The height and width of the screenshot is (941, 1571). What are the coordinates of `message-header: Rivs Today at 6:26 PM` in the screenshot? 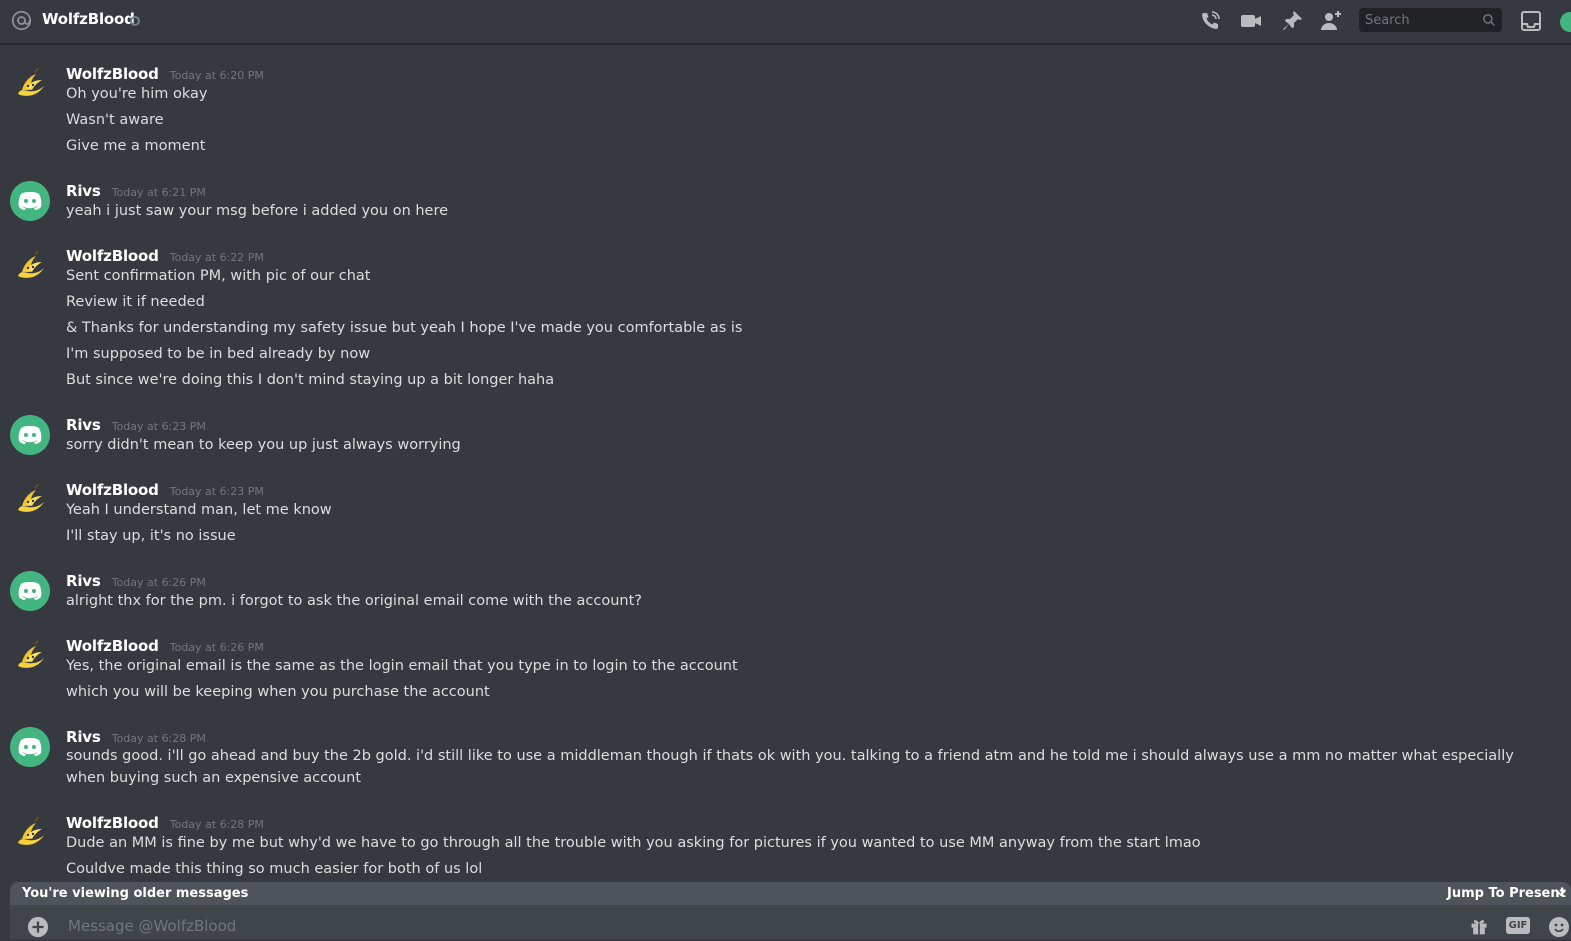 It's located at (136, 580).